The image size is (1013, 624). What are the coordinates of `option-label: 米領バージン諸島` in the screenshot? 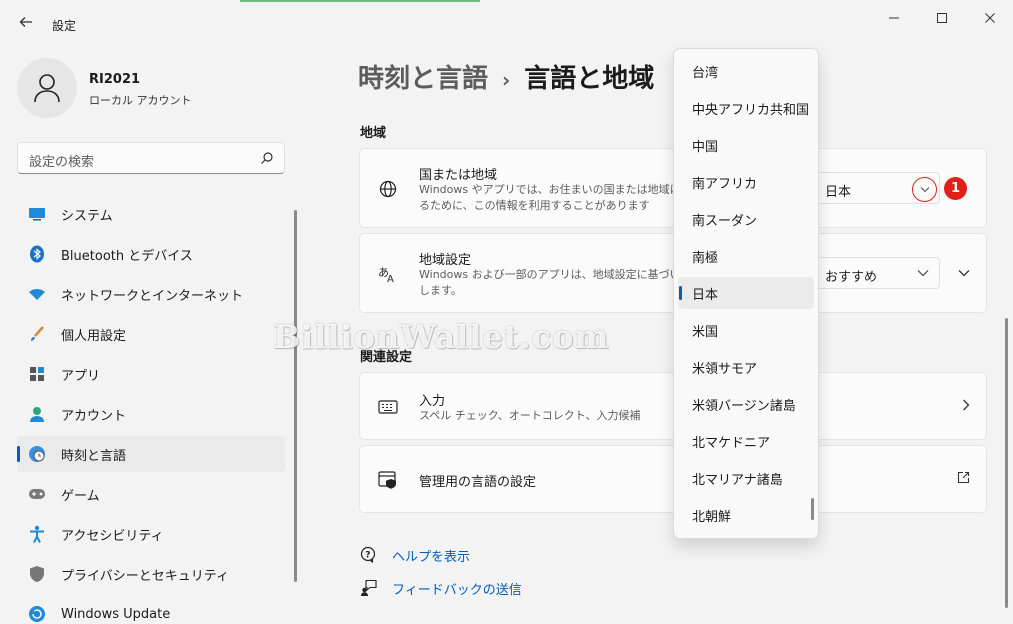 It's located at (744, 406).